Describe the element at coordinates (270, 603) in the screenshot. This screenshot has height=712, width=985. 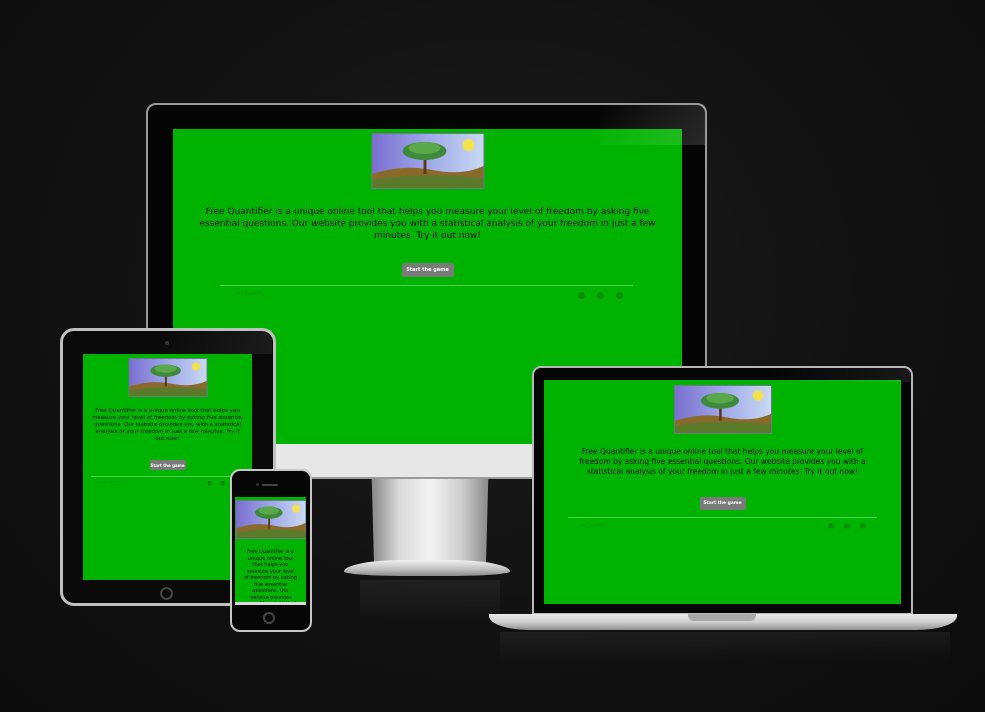
I see `scrollbar-bottom` at that location.